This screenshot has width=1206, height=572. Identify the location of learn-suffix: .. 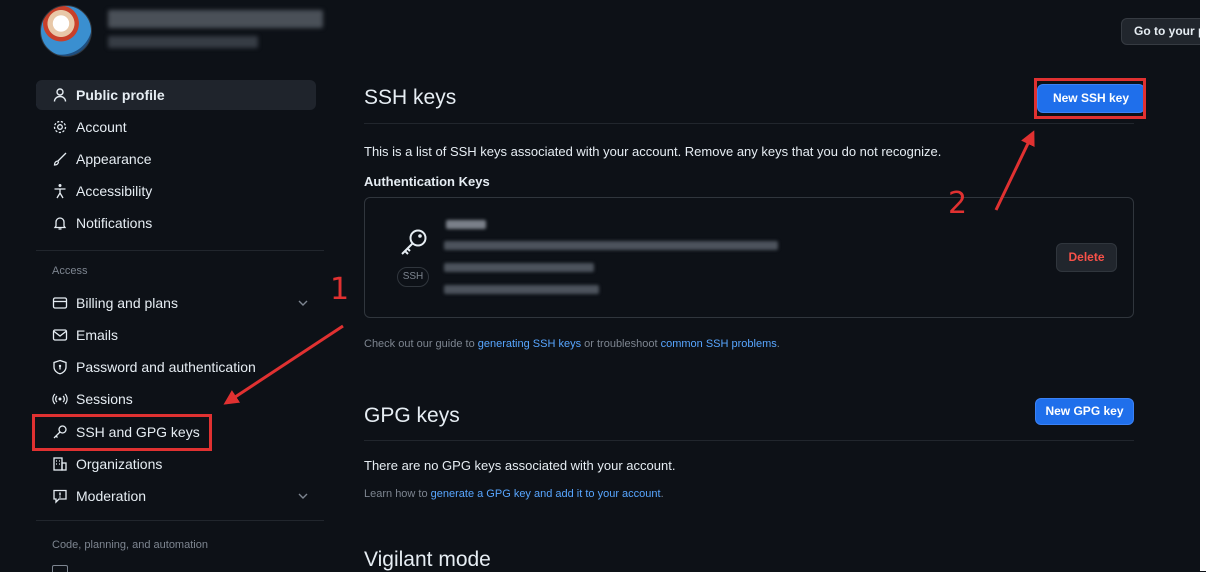
(662, 494).